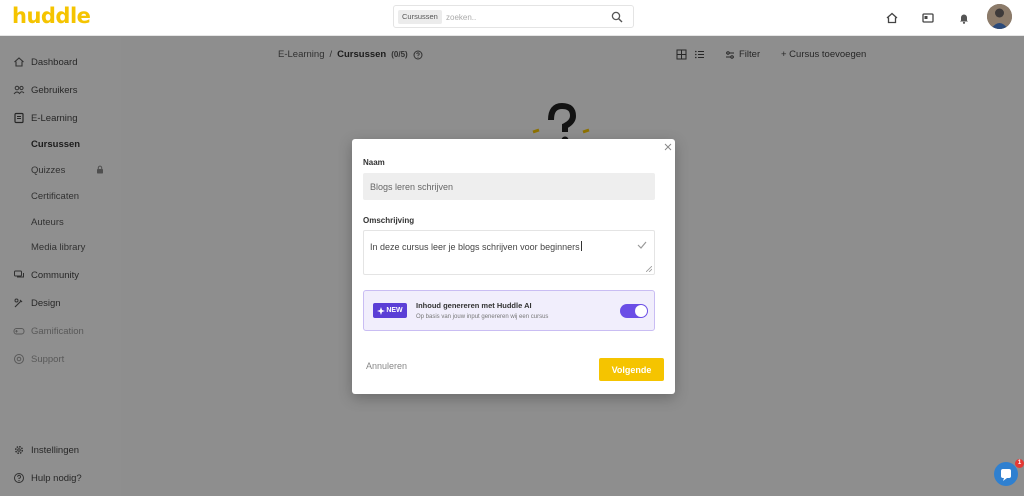  Describe the element at coordinates (642, 245) in the screenshot. I see `check-icon` at that location.